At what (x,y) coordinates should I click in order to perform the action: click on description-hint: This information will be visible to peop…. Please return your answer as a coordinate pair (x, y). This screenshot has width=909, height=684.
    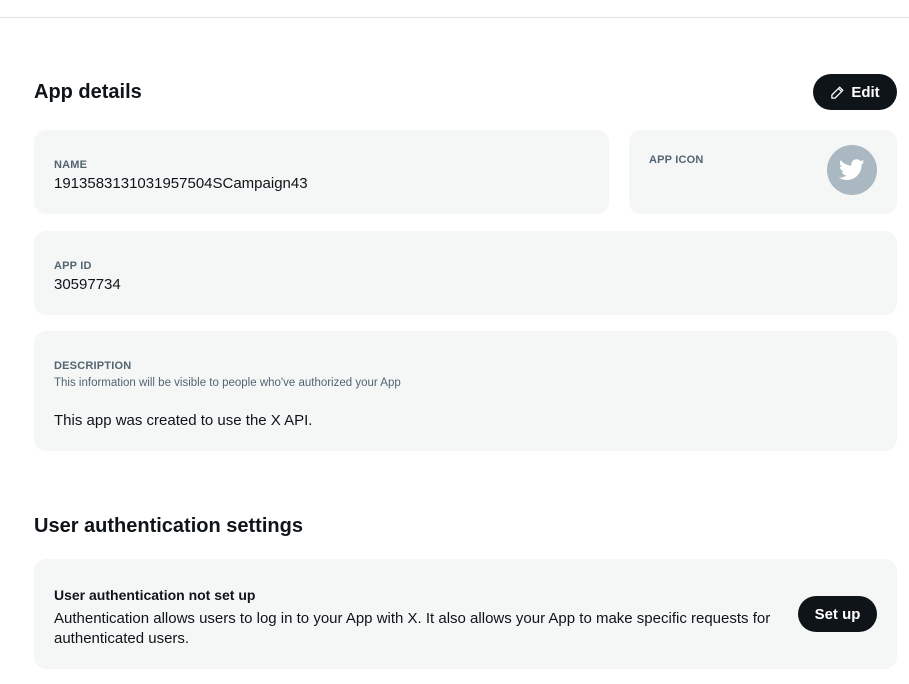
    Looking at the image, I should click on (227, 383).